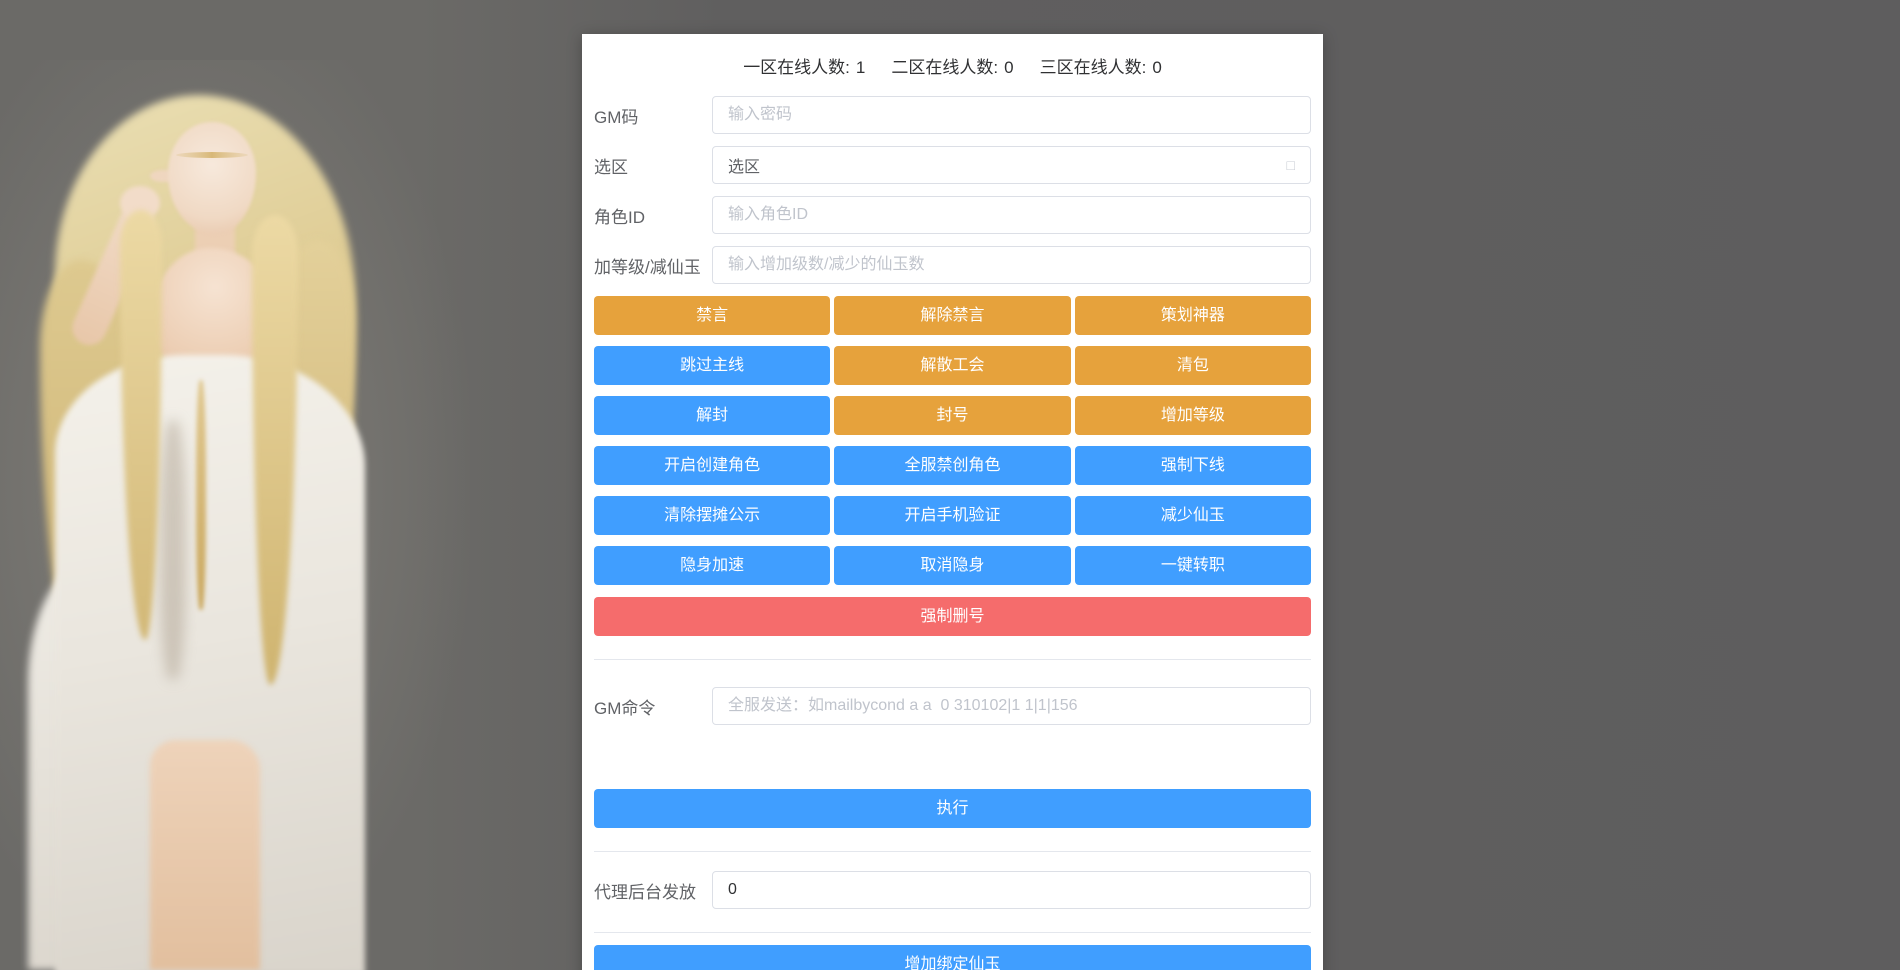  What do you see at coordinates (1011, 215) in the screenshot?
I see `role-id-input` at bounding box center [1011, 215].